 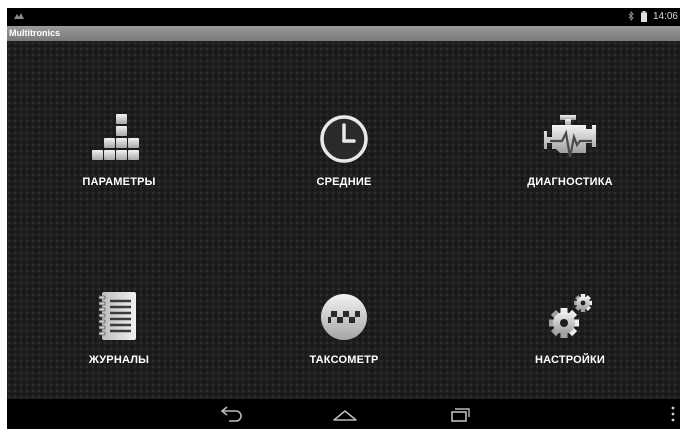 I want to click on parameters-blocks-icon, so click(x=115, y=137).